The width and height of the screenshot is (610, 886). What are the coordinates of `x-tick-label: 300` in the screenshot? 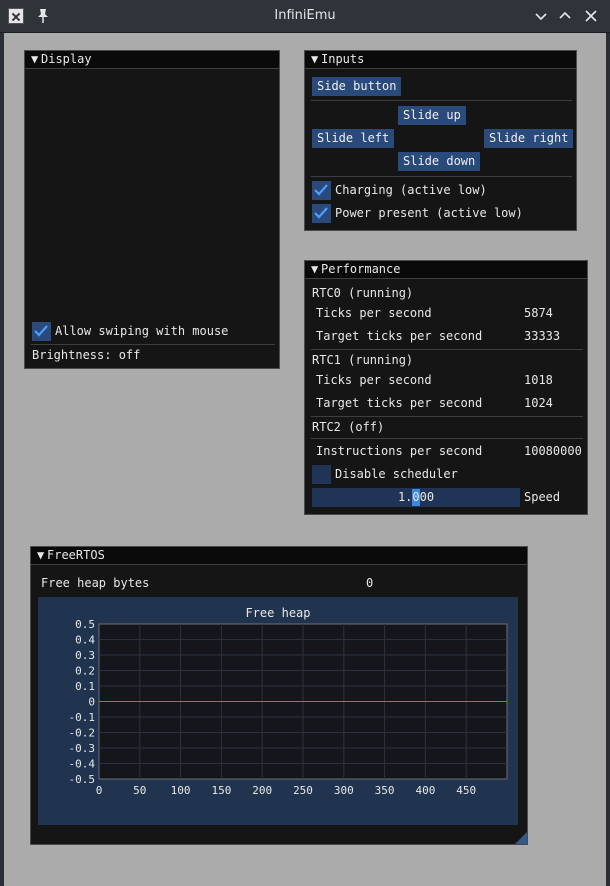 It's located at (344, 790).